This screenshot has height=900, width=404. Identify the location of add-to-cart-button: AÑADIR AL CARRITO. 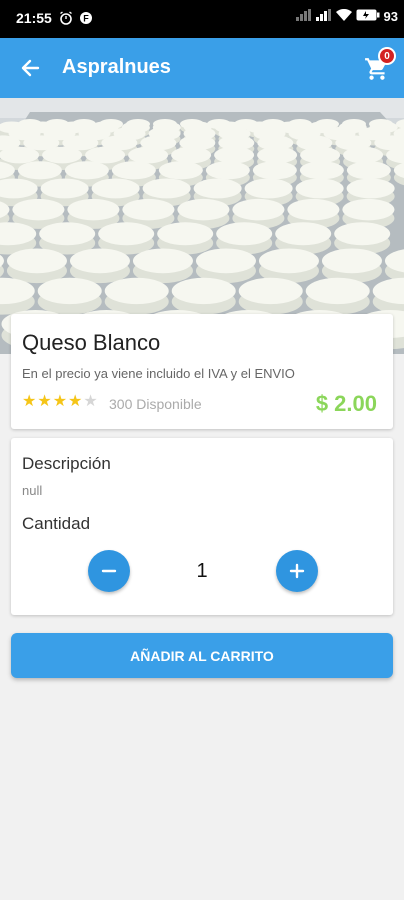
(202, 655).